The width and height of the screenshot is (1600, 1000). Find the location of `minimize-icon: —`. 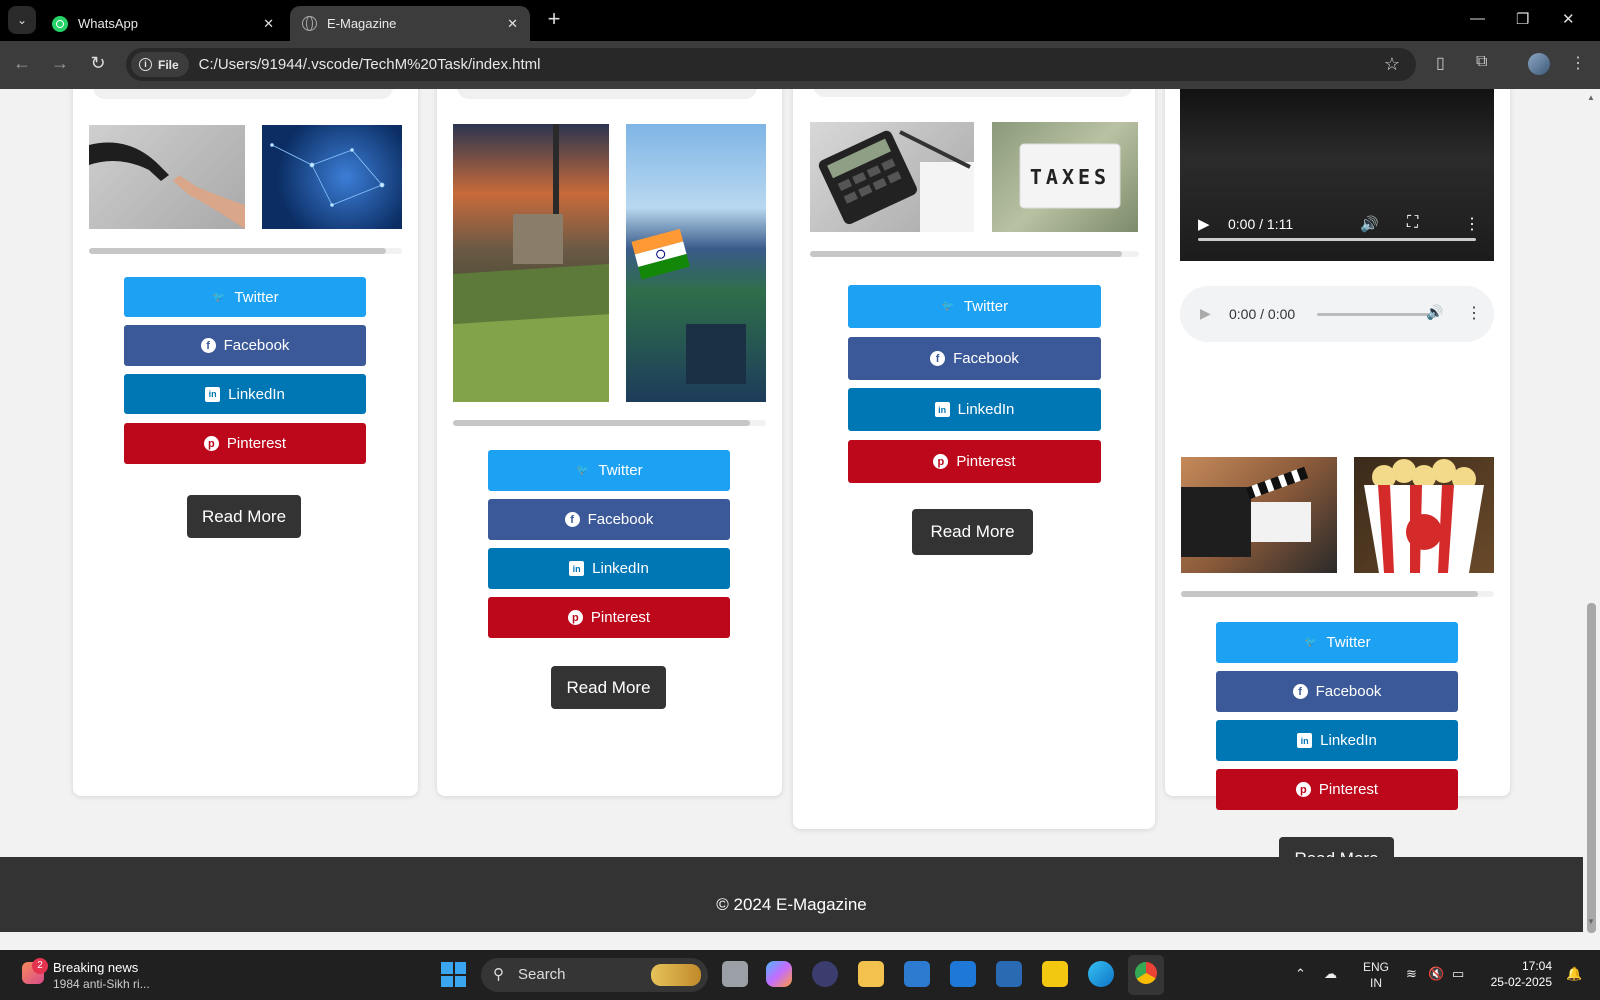

minimize-icon: — is located at coordinates (1477, 18).